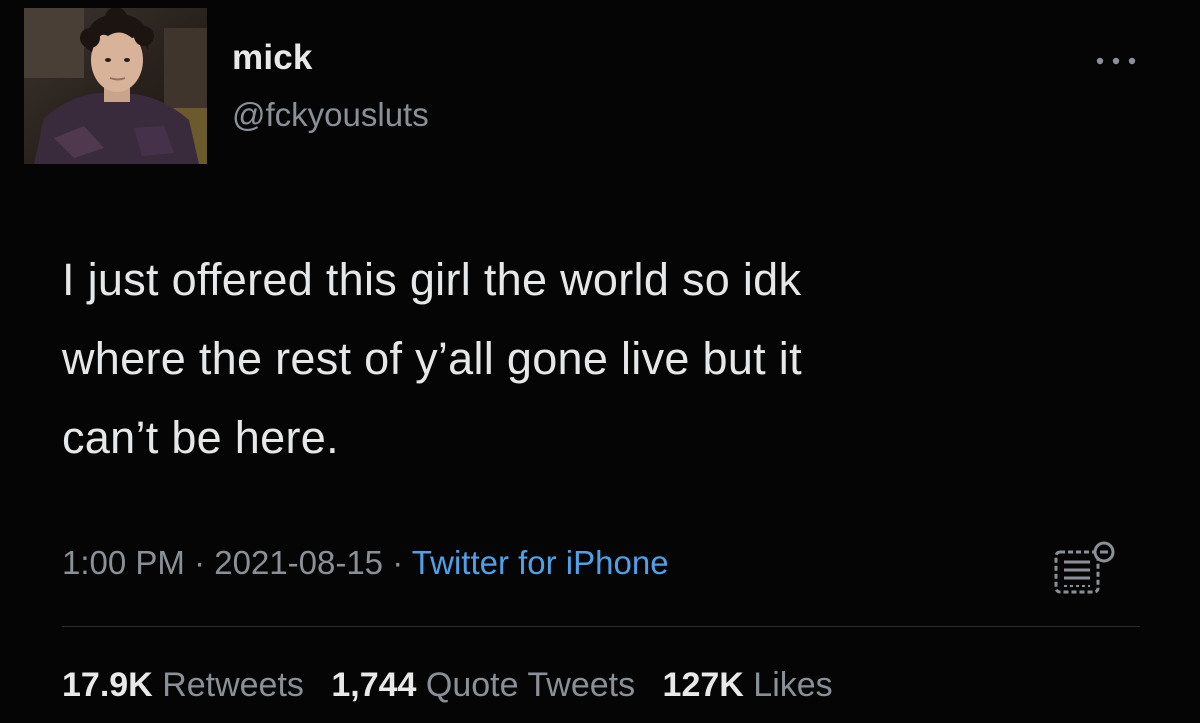 This screenshot has height=723, width=1200. I want to click on quote-tweets-stat: 1,744 Quote Tweets, so click(483, 685).